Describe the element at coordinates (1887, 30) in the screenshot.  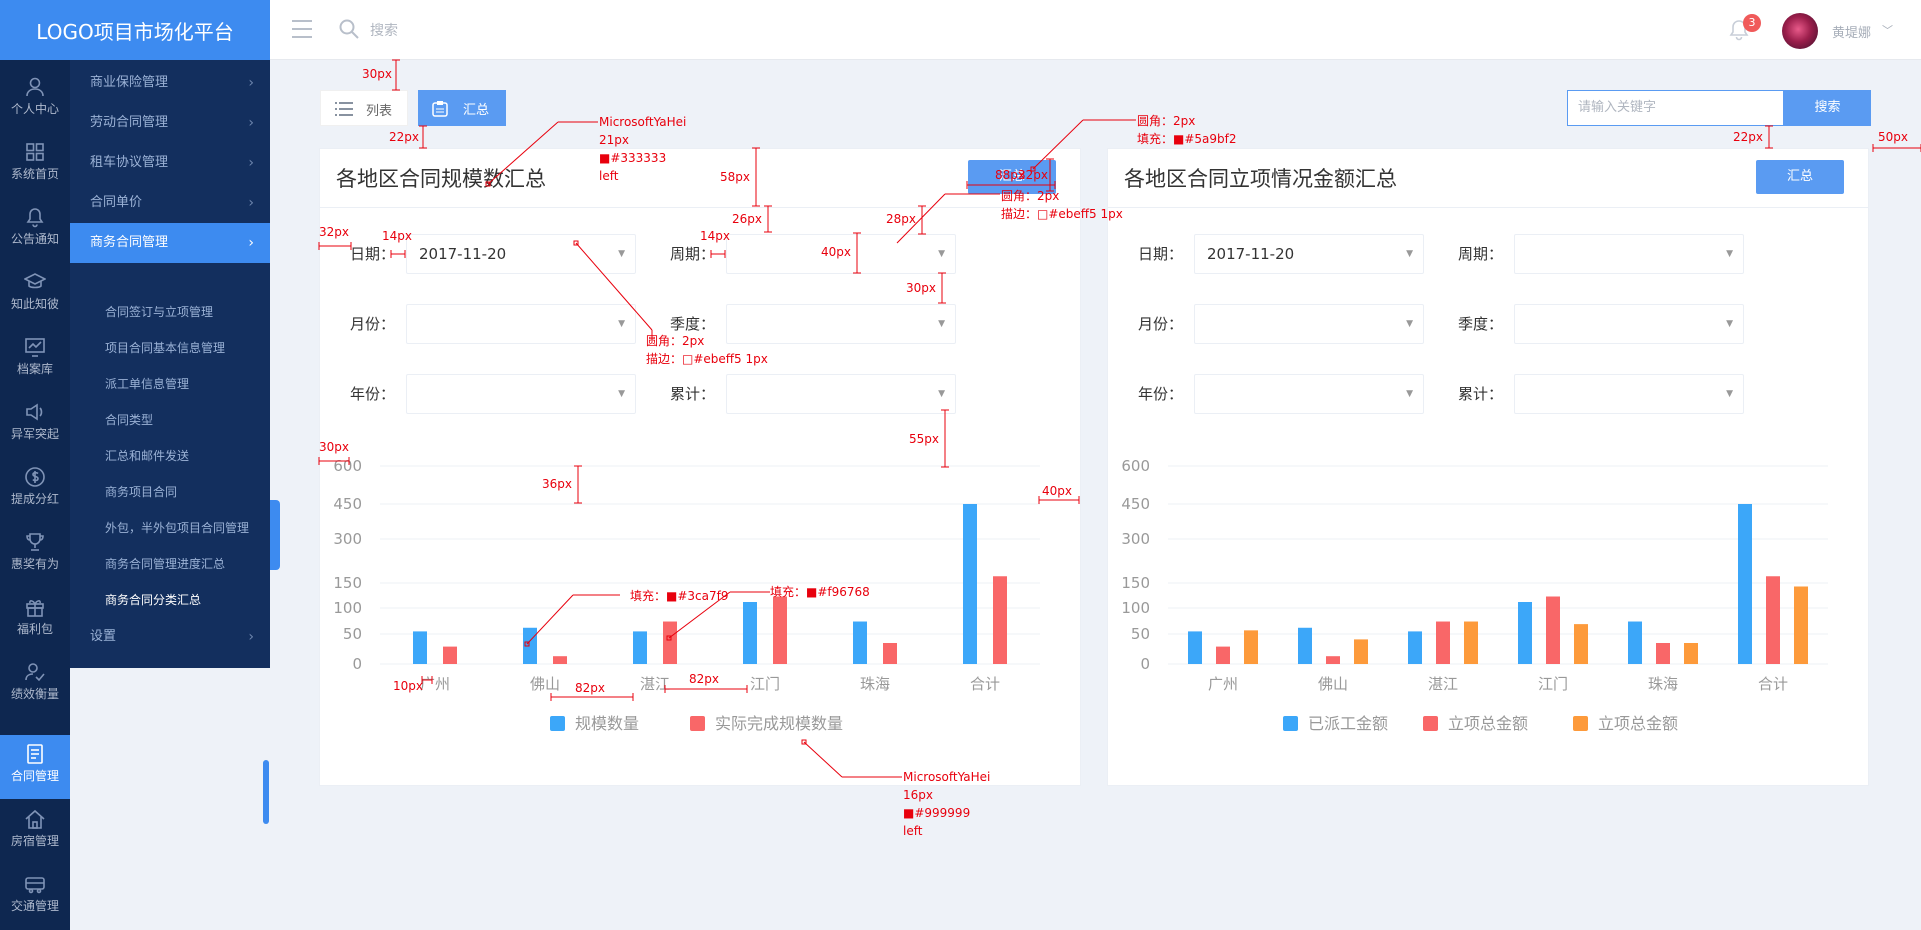
I see `user-menu-chevron-icon: ﹀` at that location.